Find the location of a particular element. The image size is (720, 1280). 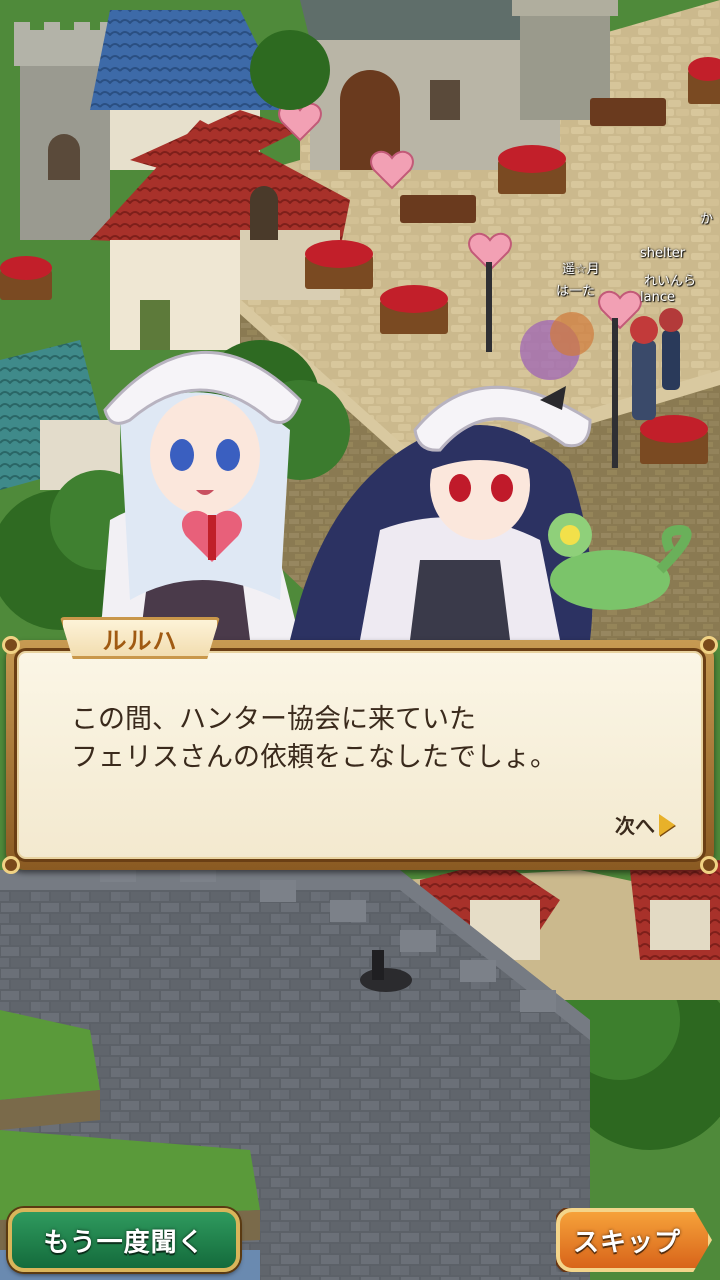

replay-voice-button: もう一度聞く is located at coordinates (124, 1240).